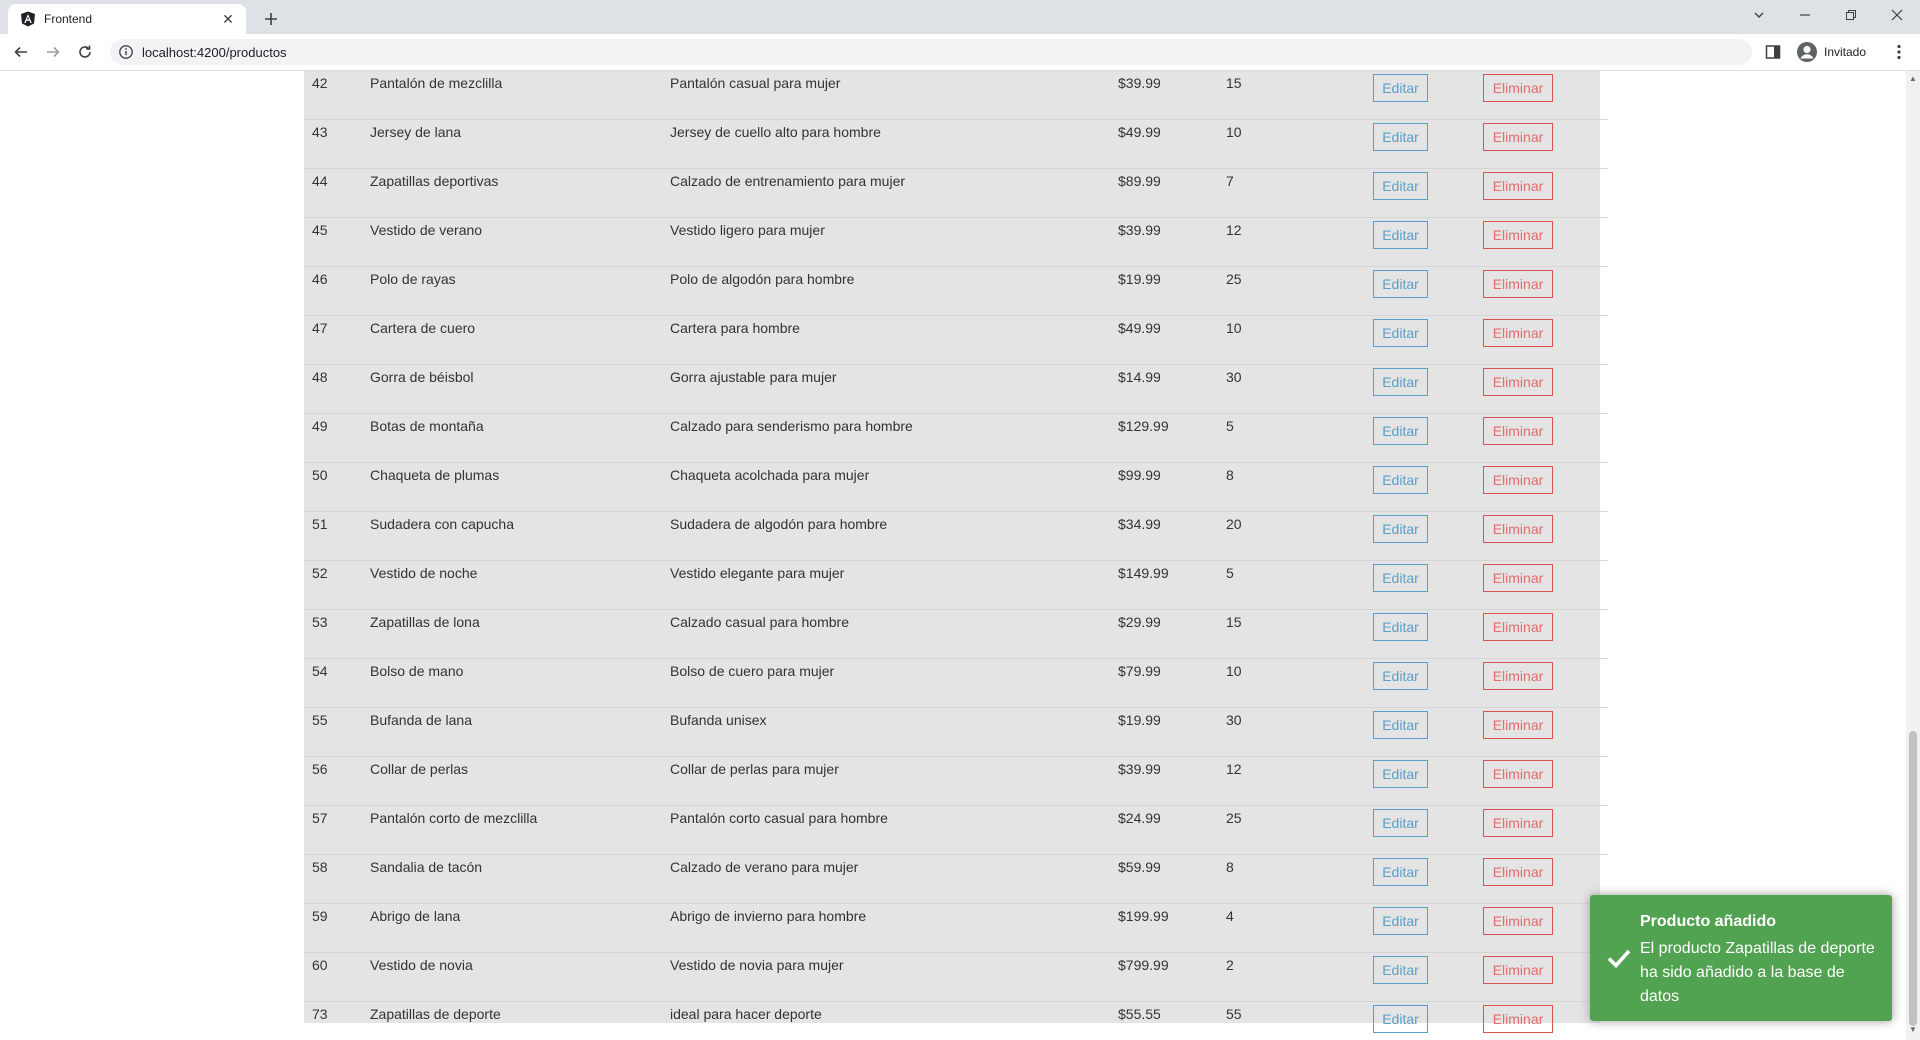 This screenshot has height=1040, width=1920. Describe the element at coordinates (1759, 15) in the screenshot. I see `tab-search-button` at that location.